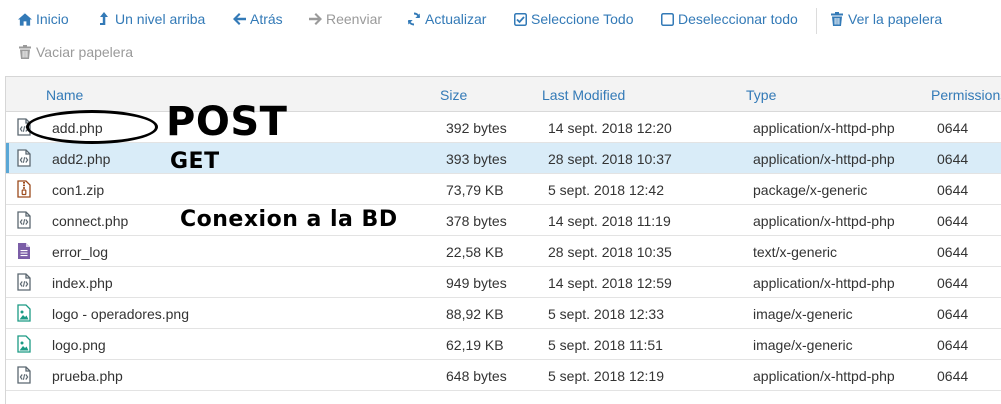 This screenshot has height=404, width=1001. What do you see at coordinates (120, 314) in the screenshot?
I see `file-name: logo - operadores.png` at bounding box center [120, 314].